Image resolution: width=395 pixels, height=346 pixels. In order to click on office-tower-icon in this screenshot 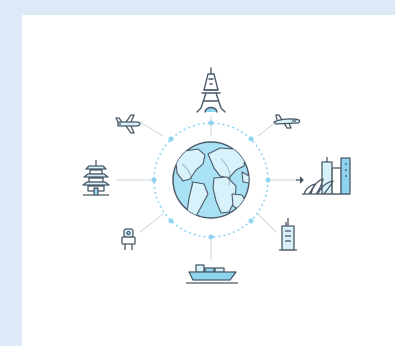, I will do `click(288, 234)`.